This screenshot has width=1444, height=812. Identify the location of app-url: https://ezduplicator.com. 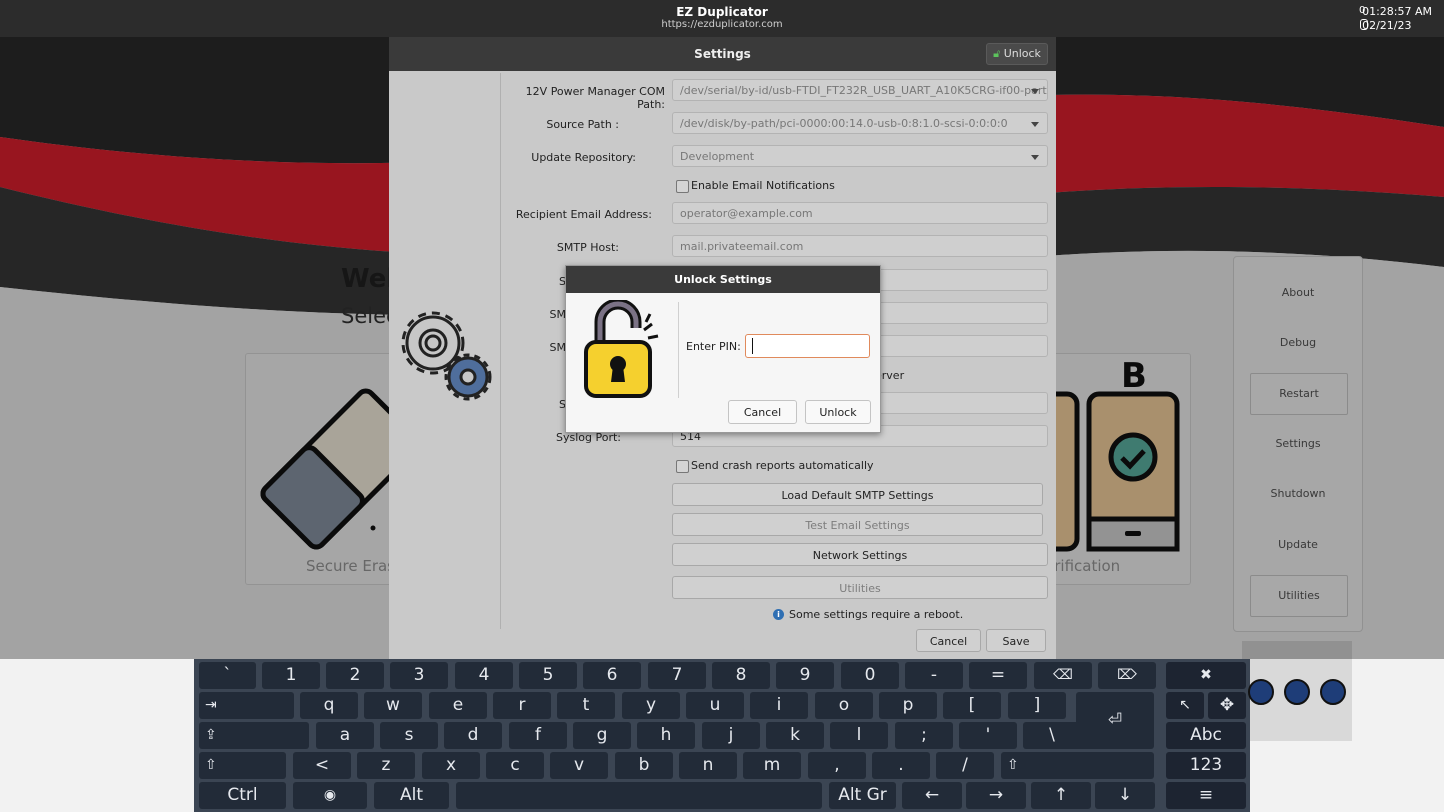
(722, 24).